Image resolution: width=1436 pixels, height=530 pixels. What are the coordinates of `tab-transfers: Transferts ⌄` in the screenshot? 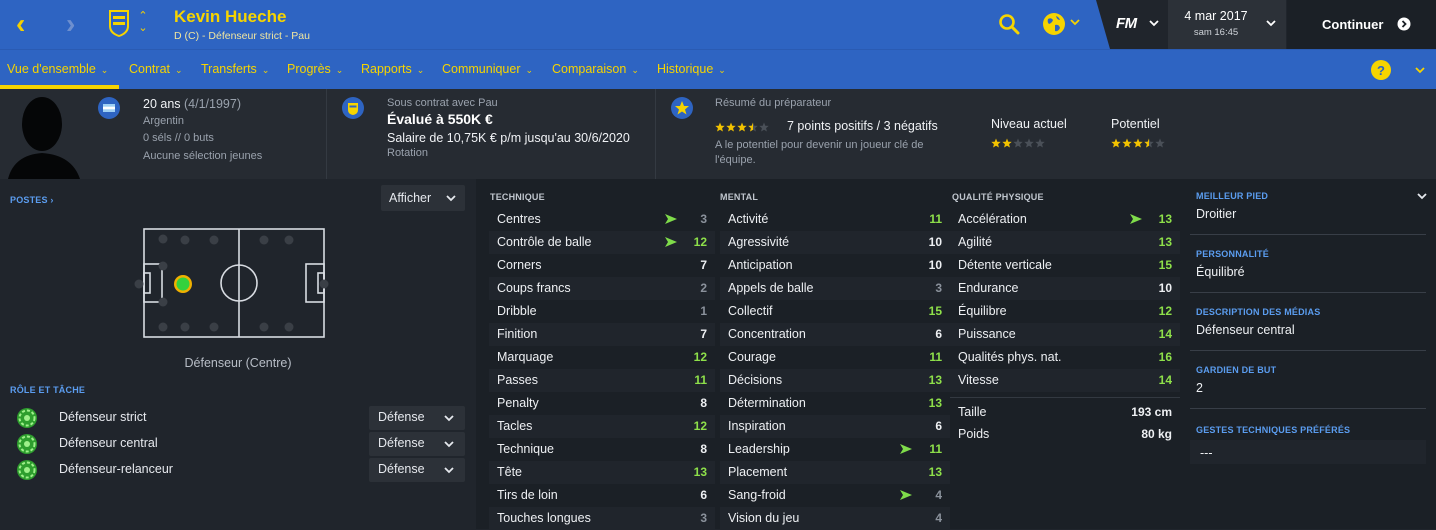 It's located at (235, 69).